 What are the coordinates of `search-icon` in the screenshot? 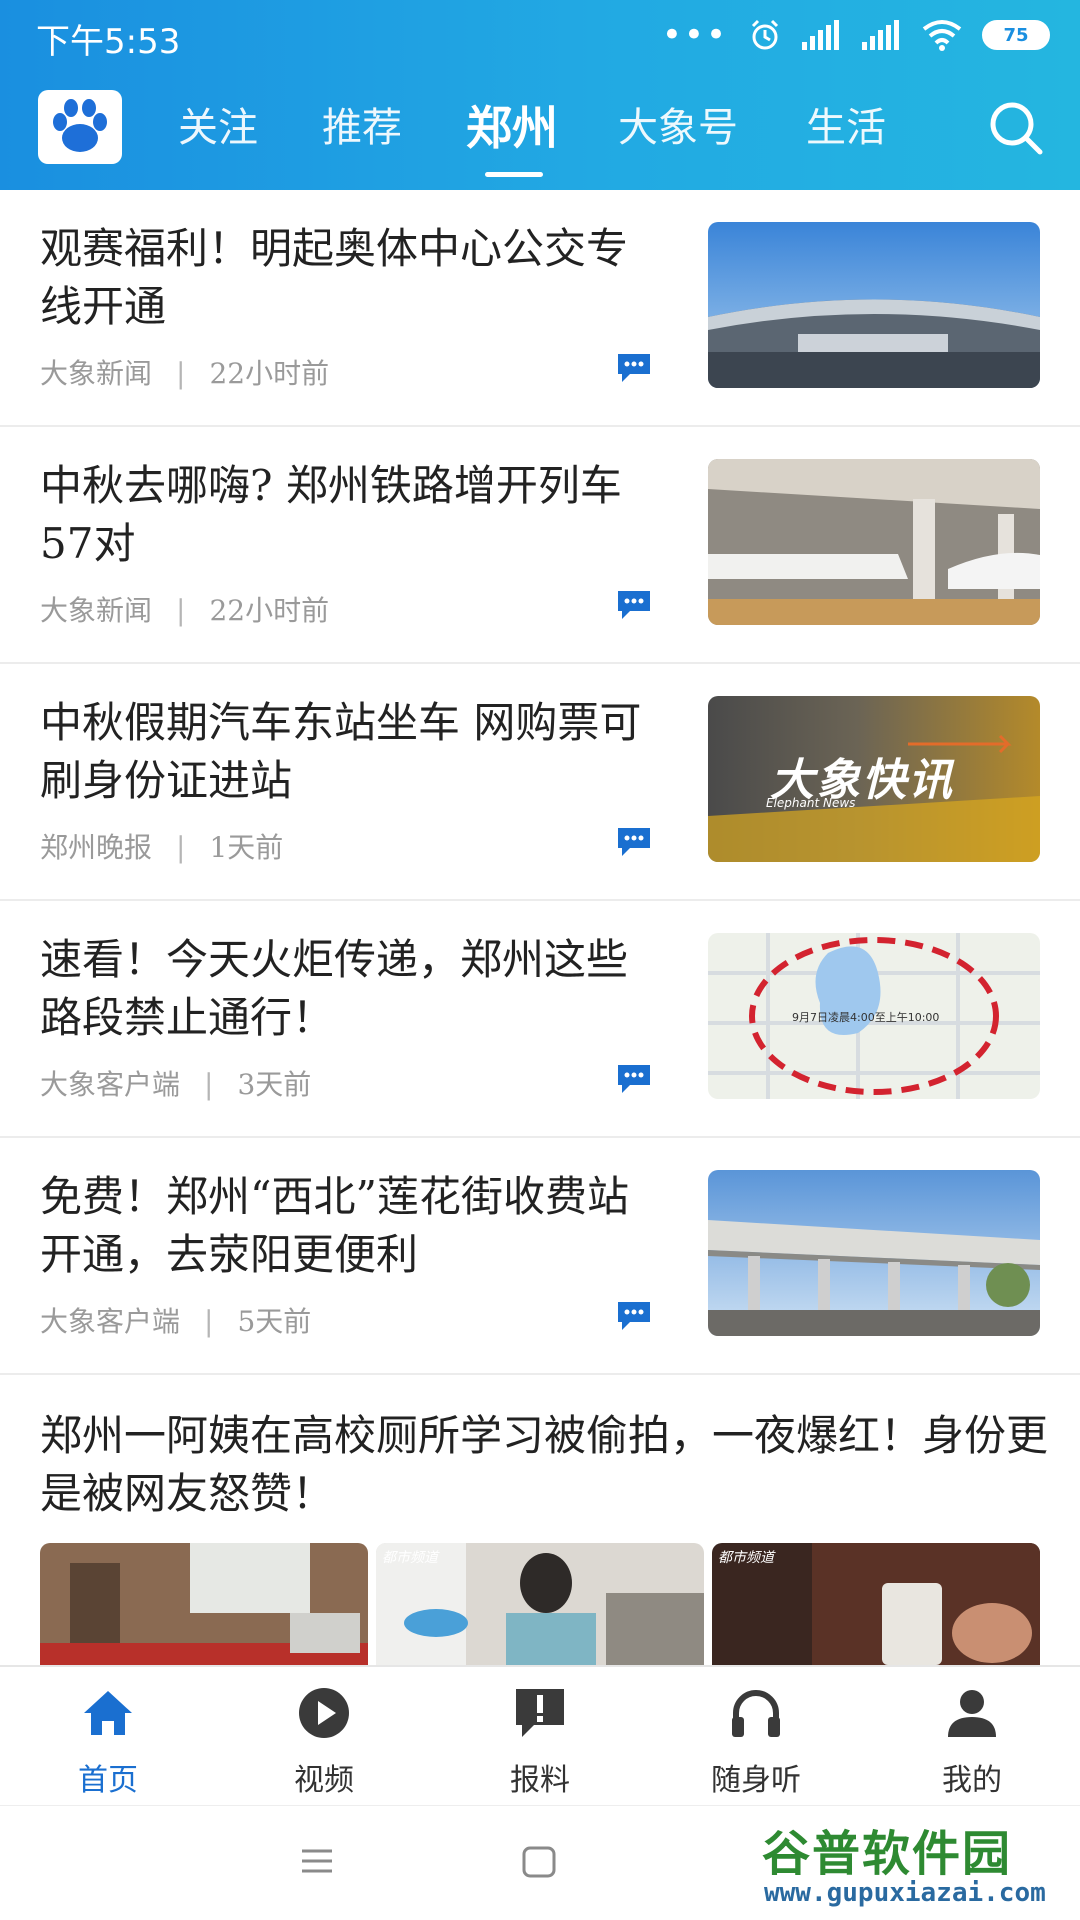 It's located at (1016, 128).